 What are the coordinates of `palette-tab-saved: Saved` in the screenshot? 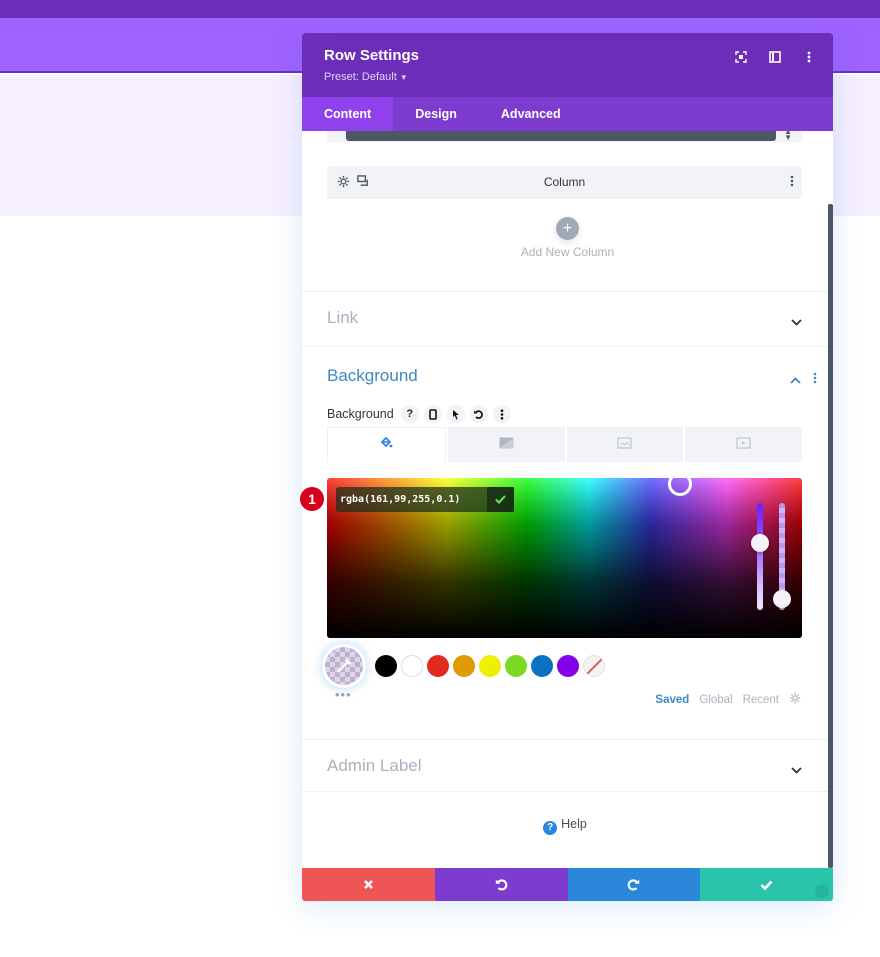 It's located at (672, 700).